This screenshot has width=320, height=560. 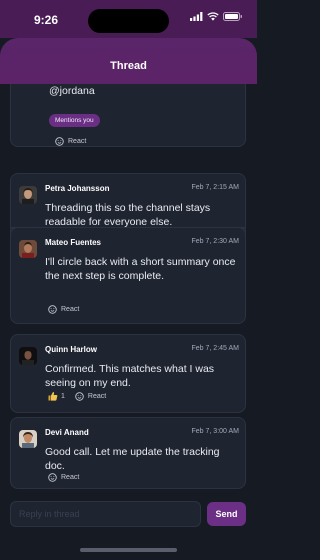 I want to click on reaction-count: 1, so click(x=63, y=396).